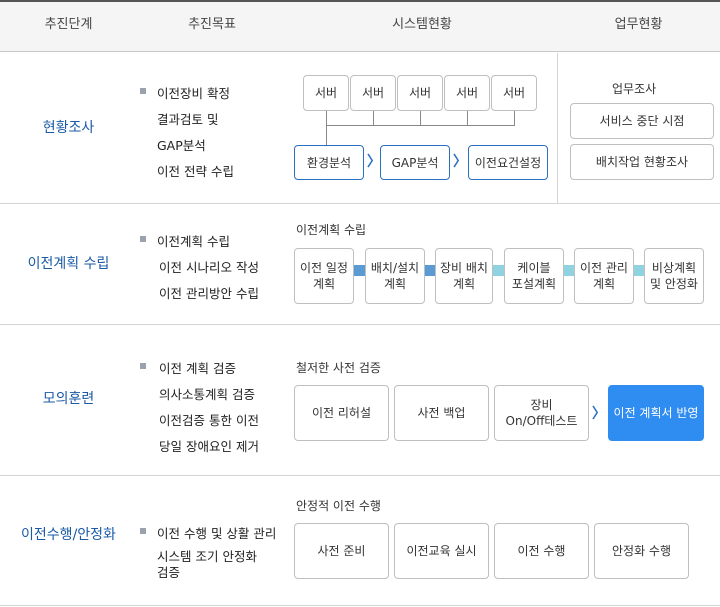  Describe the element at coordinates (68, 535) in the screenshot. I see `stage-label: 이전수행/안정화` at that location.